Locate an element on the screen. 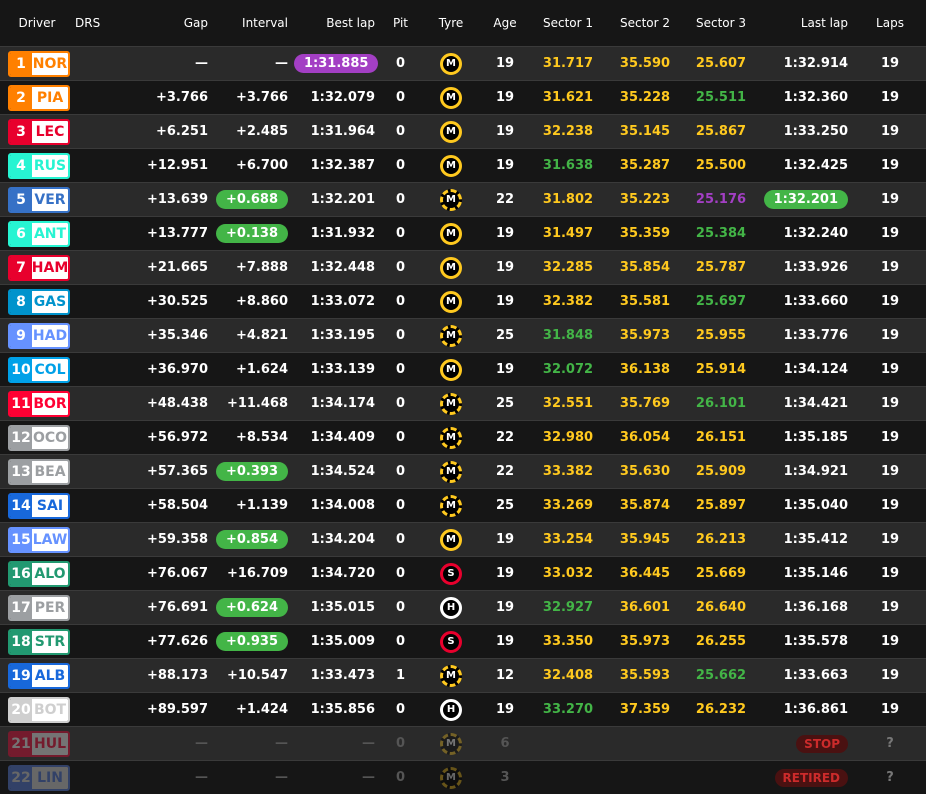 Image resolution: width=926 pixels, height=794 pixels. driver-cell: 6 ANT is located at coordinates (37, 233).